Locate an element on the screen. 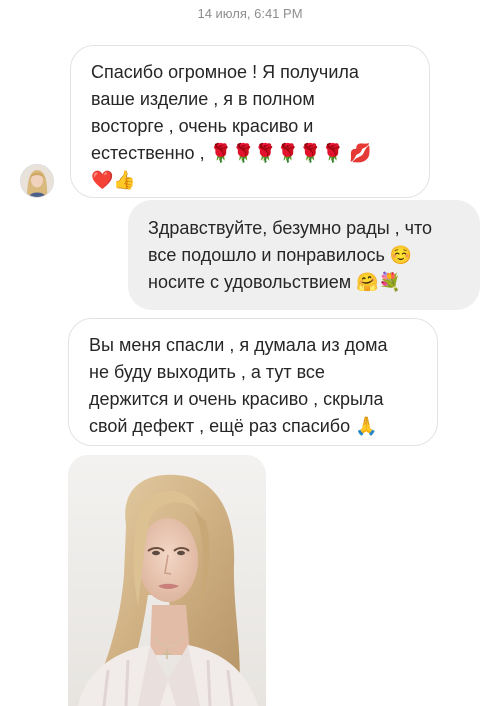  attached-photo is located at coordinates (167, 580).